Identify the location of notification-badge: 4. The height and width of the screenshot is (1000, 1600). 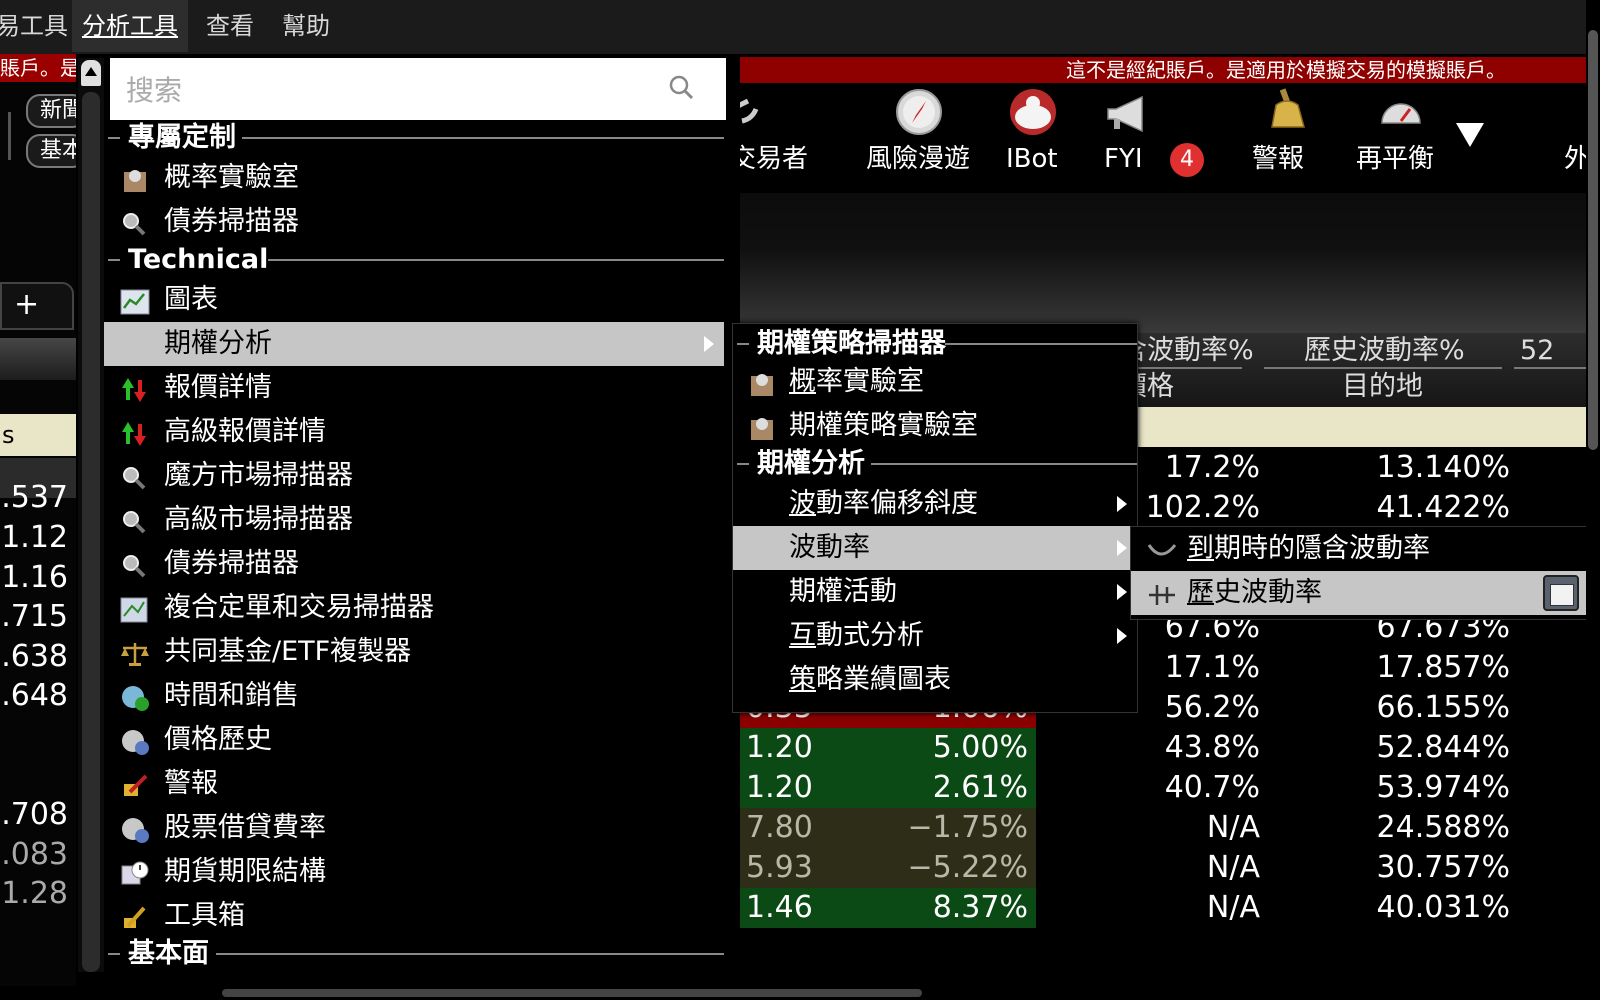
(1187, 160).